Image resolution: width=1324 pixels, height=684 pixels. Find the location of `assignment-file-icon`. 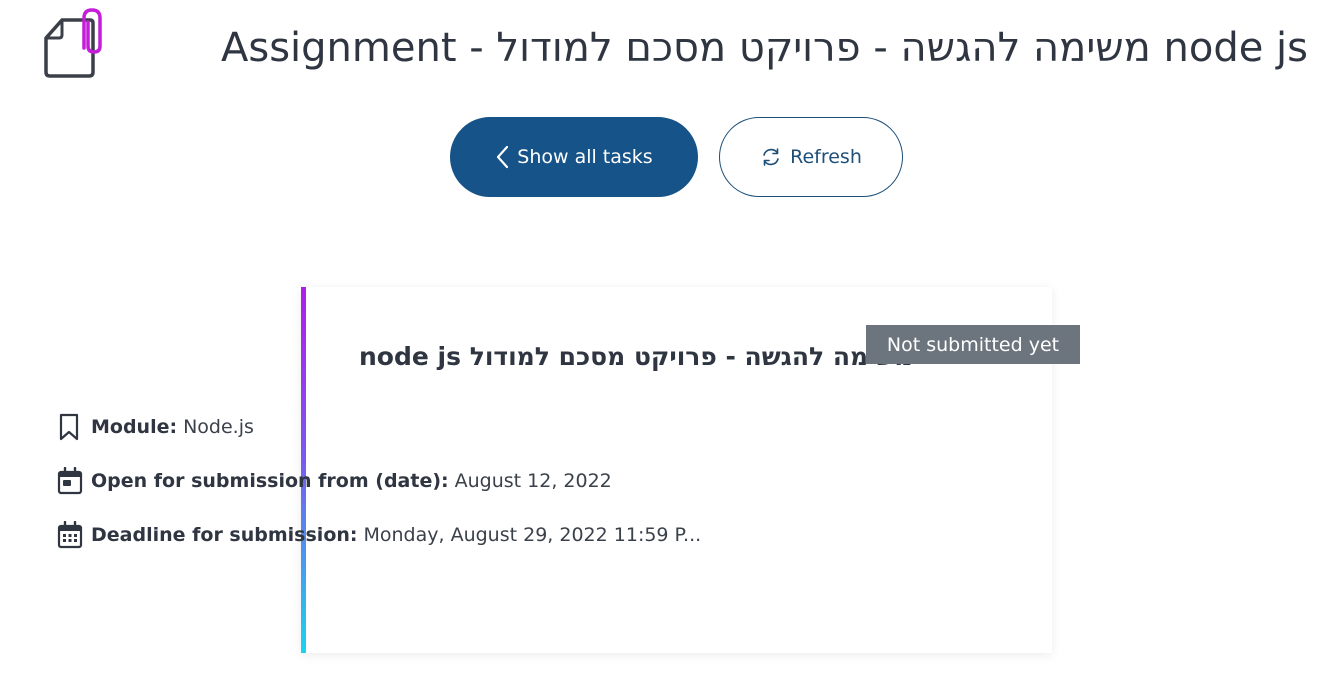

assignment-file-icon is located at coordinates (73, 43).